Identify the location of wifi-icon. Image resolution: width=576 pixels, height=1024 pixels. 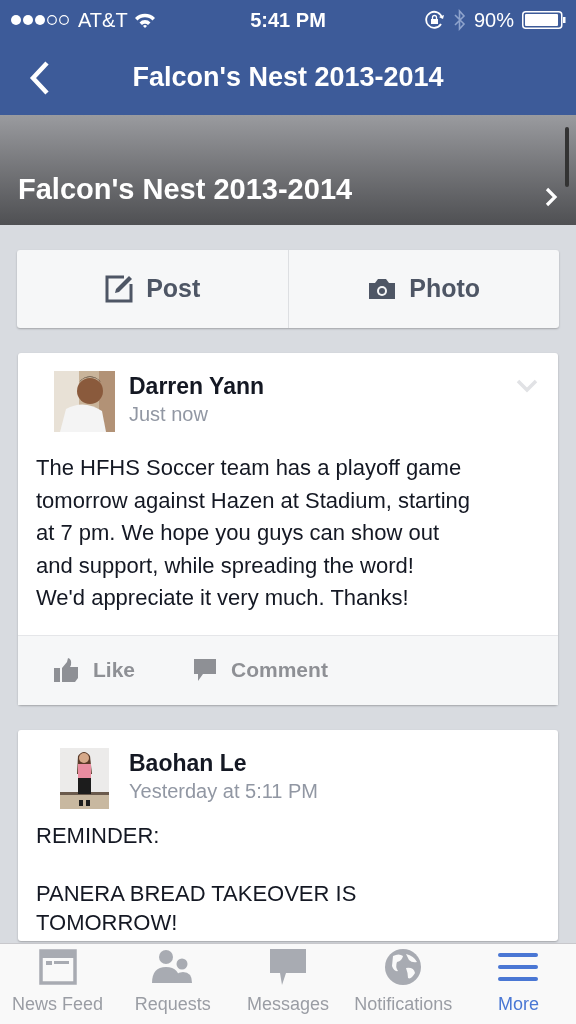
(144, 20).